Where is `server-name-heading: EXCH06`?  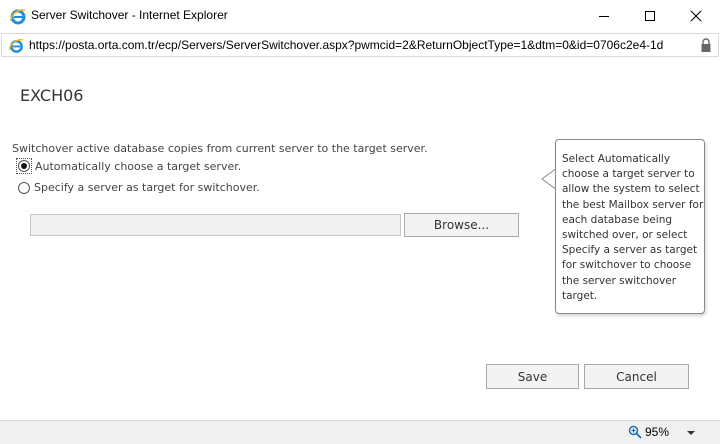
server-name-heading: EXCH06 is located at coordinates (52, 95).